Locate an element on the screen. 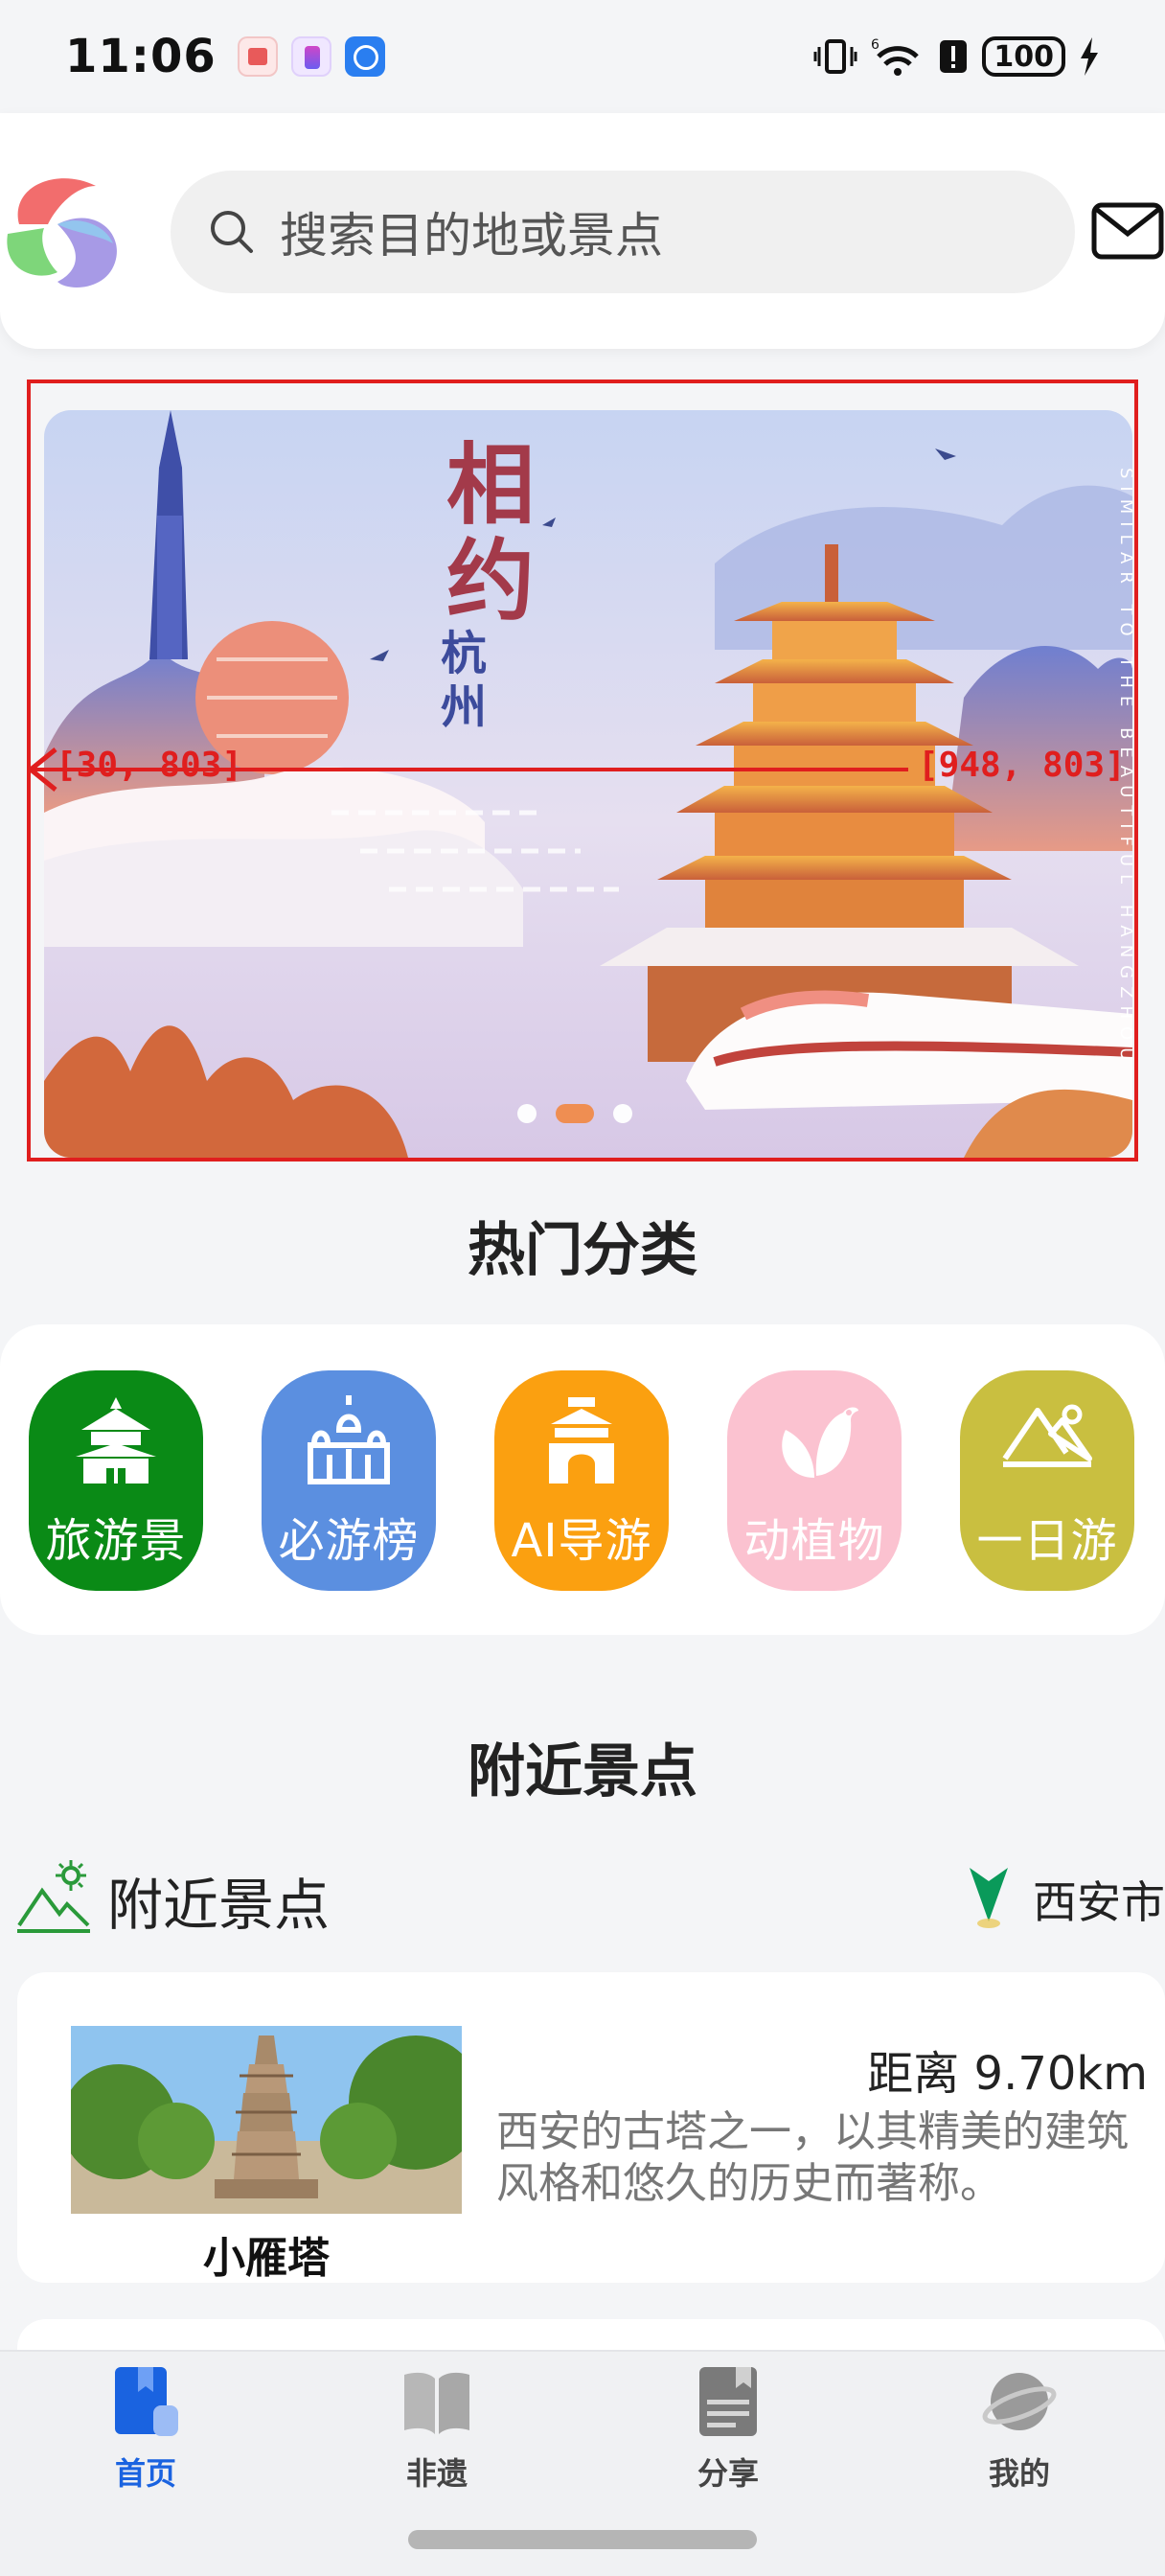  header-bar: 搜索目的地或景点 is located at coordinates (582, 231).